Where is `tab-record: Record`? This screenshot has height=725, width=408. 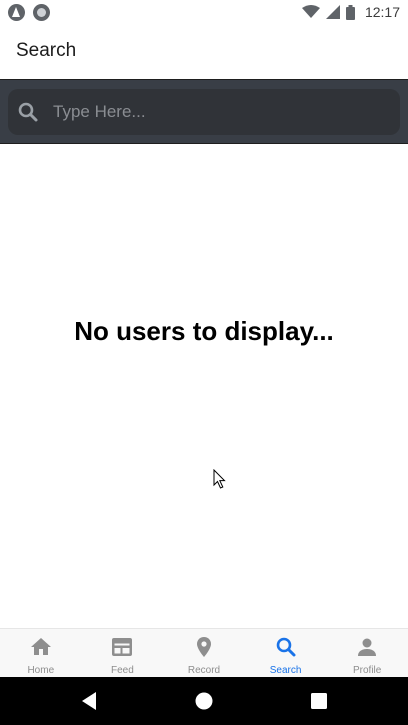
tab-record: Record is located at coordinates (204, 653).